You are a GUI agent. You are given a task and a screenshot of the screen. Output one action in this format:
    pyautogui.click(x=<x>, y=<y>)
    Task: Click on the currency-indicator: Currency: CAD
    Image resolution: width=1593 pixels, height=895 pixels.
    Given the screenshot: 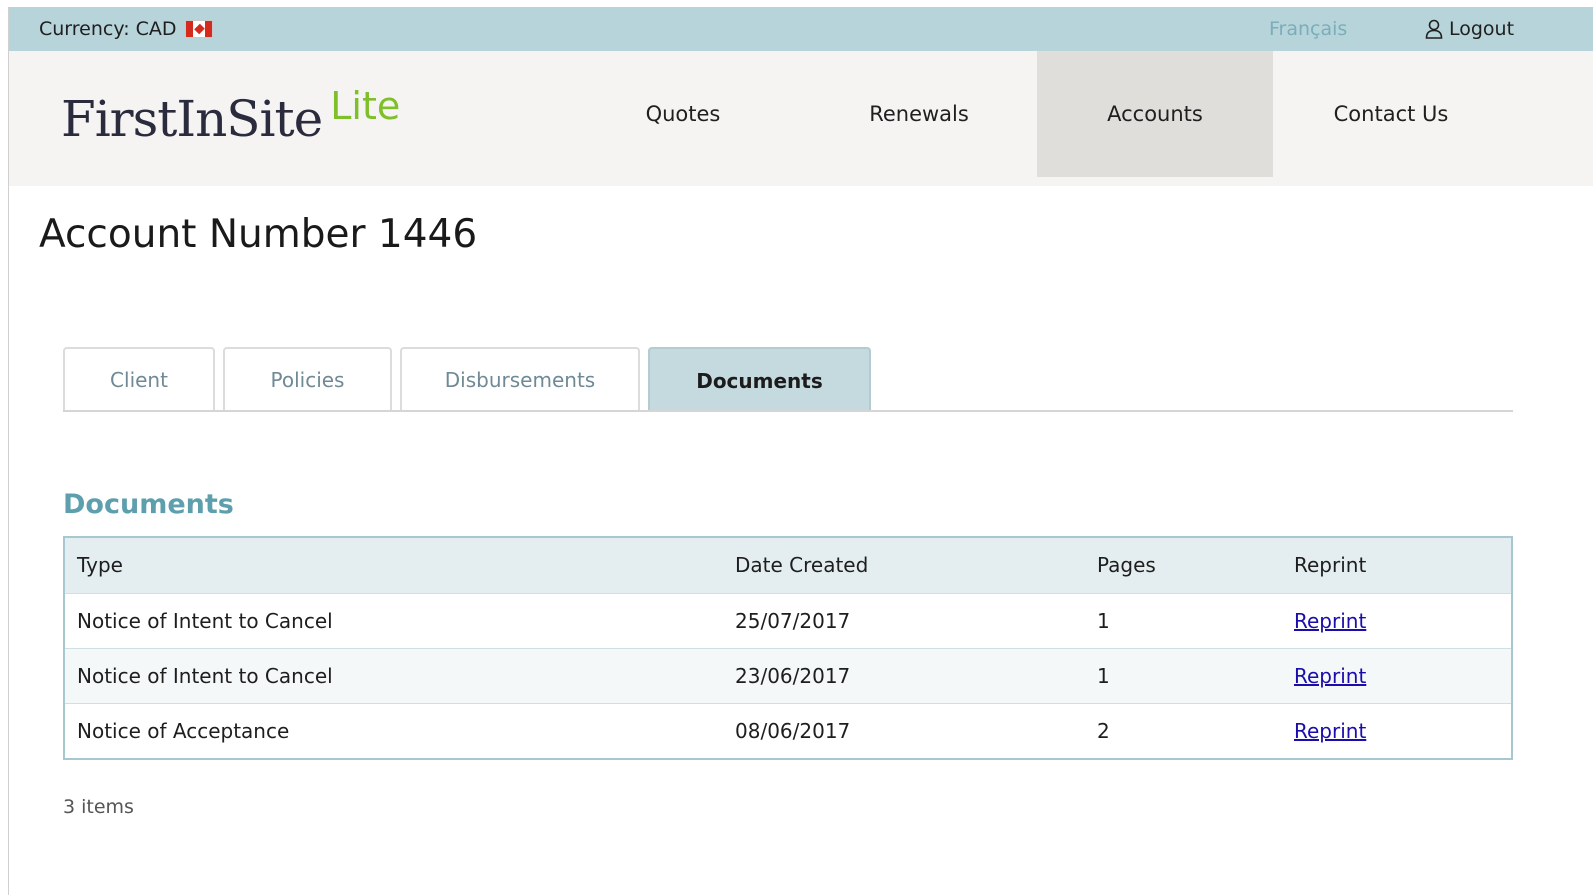 What is the action you would take?
    pyautogui.click(x=126, y=29)
    